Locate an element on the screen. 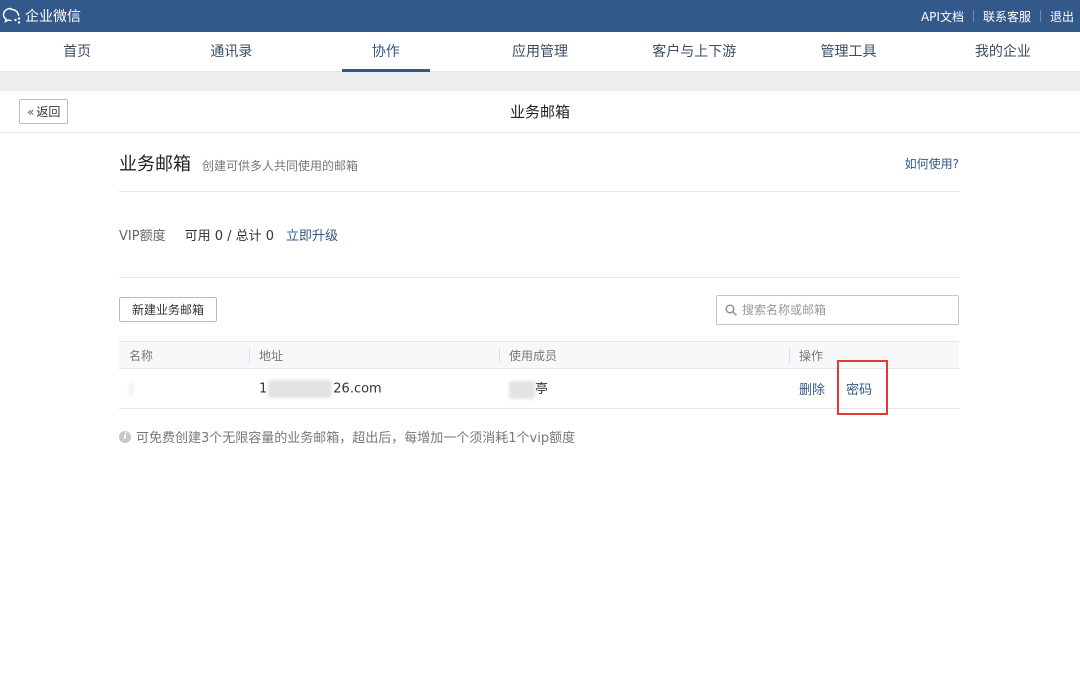 This screenshot has height=686, width=1080. page-title: 业务邮箱 is located at coordinates (539, 112).